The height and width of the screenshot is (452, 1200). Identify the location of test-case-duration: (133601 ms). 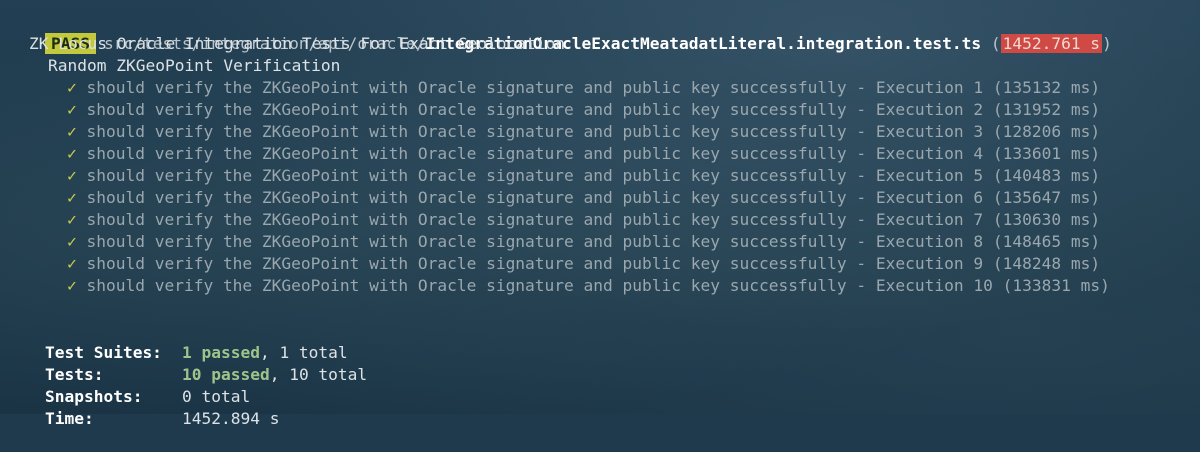
(1046, 153).